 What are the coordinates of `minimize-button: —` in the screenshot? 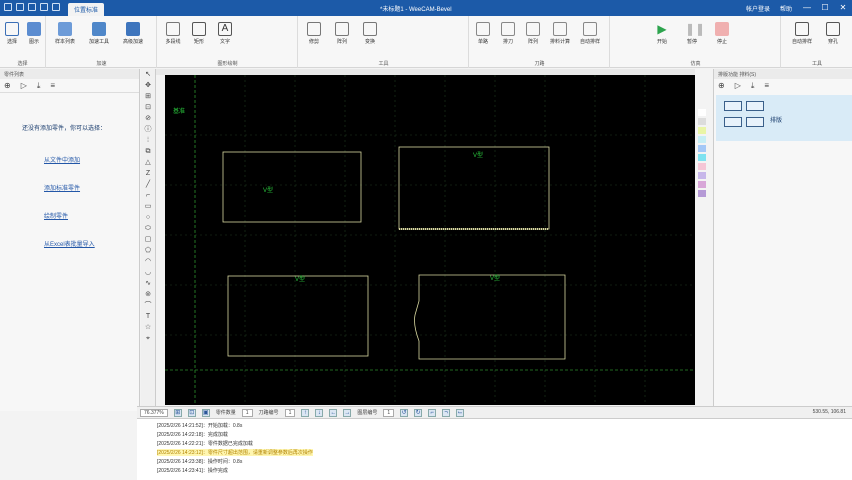 It's located at (807, 7).